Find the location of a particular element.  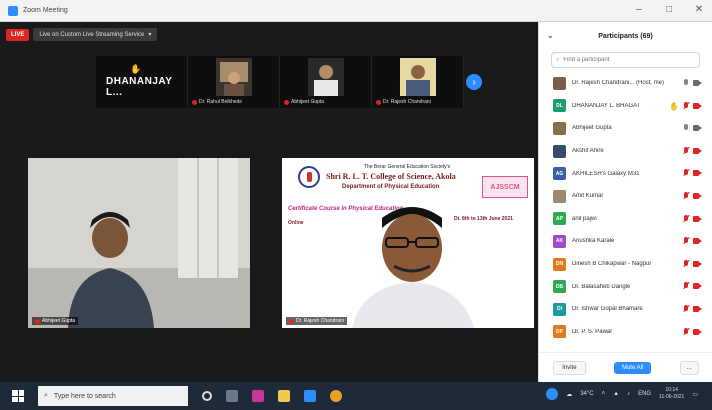

clock: 10:14 11-06-2021 is located at coordinates (671, 394).